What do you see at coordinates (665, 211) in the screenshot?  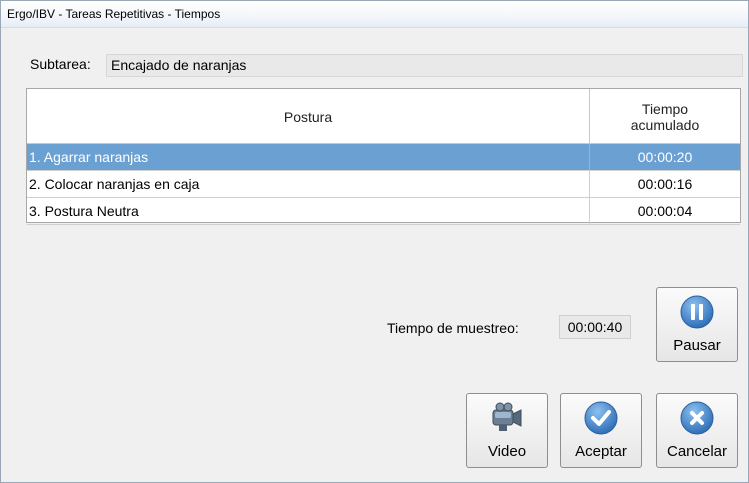 I see `tiempo-cell: 00:00:04` at bounding box center [665, 211].